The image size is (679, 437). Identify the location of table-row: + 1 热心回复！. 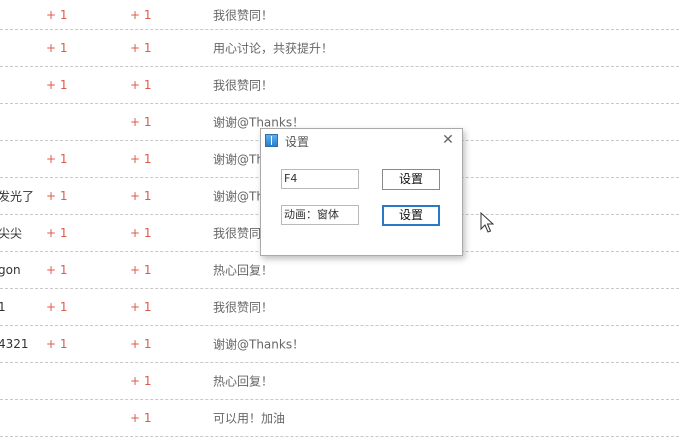
(339, 381).